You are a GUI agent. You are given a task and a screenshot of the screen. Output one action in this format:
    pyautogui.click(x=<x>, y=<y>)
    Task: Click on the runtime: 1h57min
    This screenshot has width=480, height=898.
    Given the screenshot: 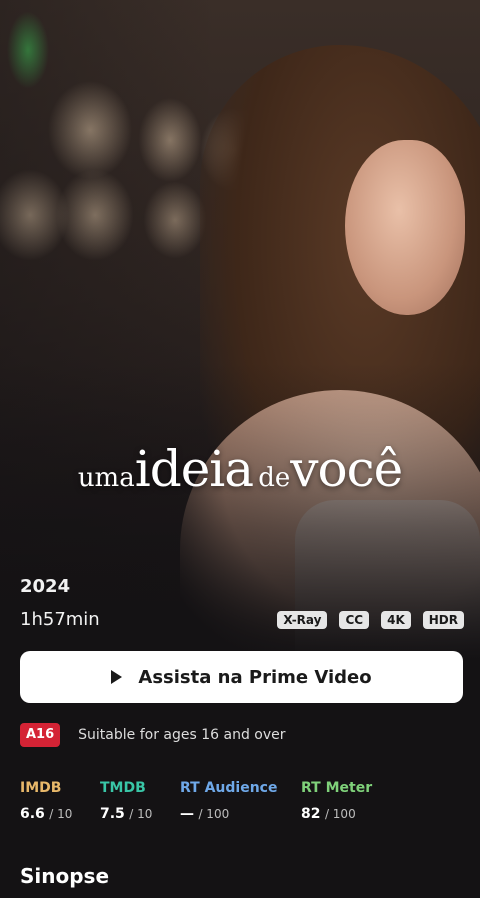 What is the action you would take?
    pyautogui.click(x=60, y=619)
    